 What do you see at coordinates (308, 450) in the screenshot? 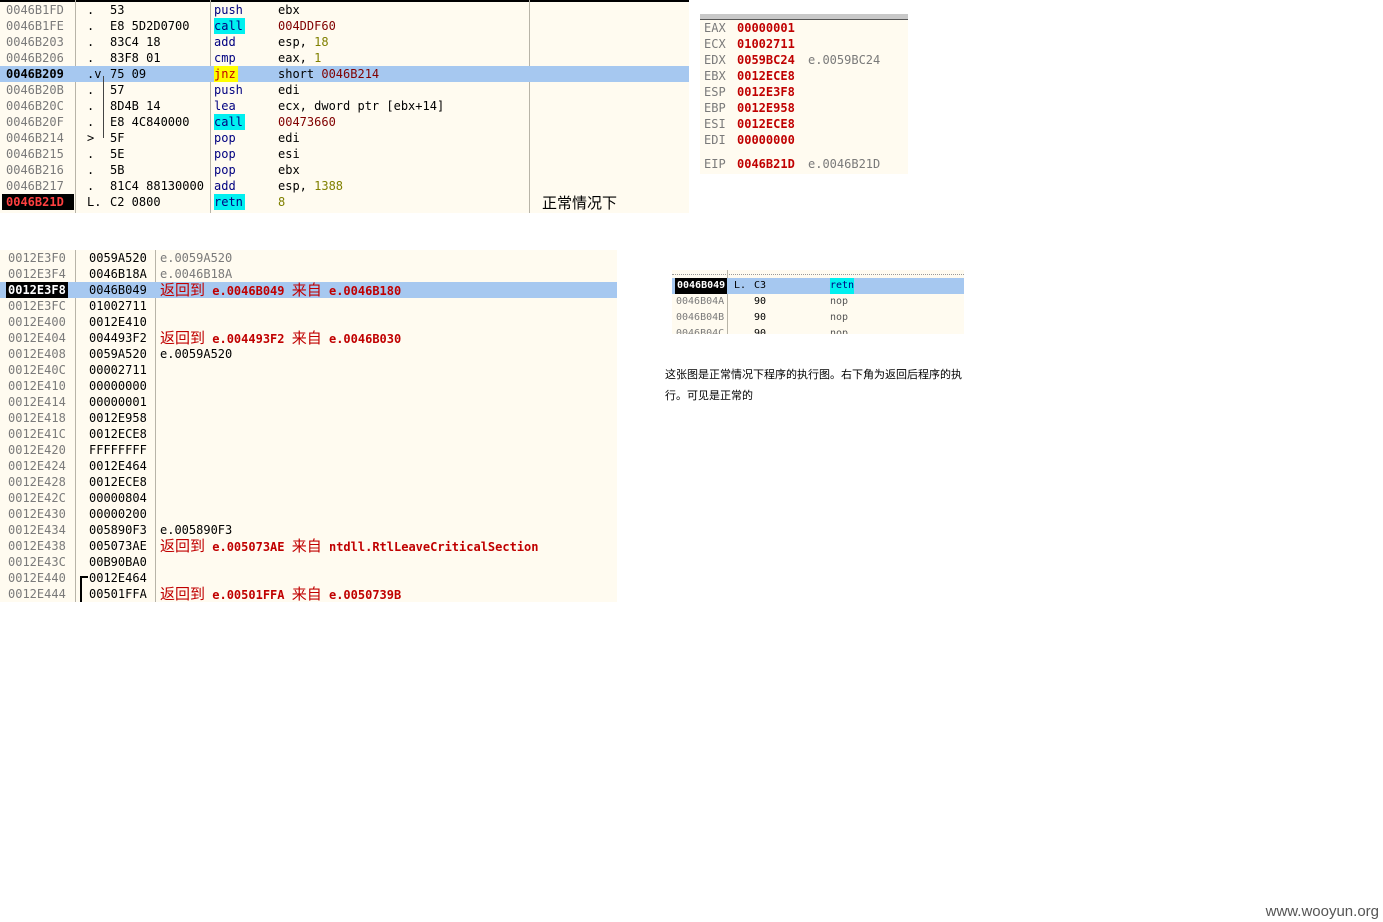
I see `stack-row: 0012E420 FFFFFFFF` at bounding box center [308, 450].